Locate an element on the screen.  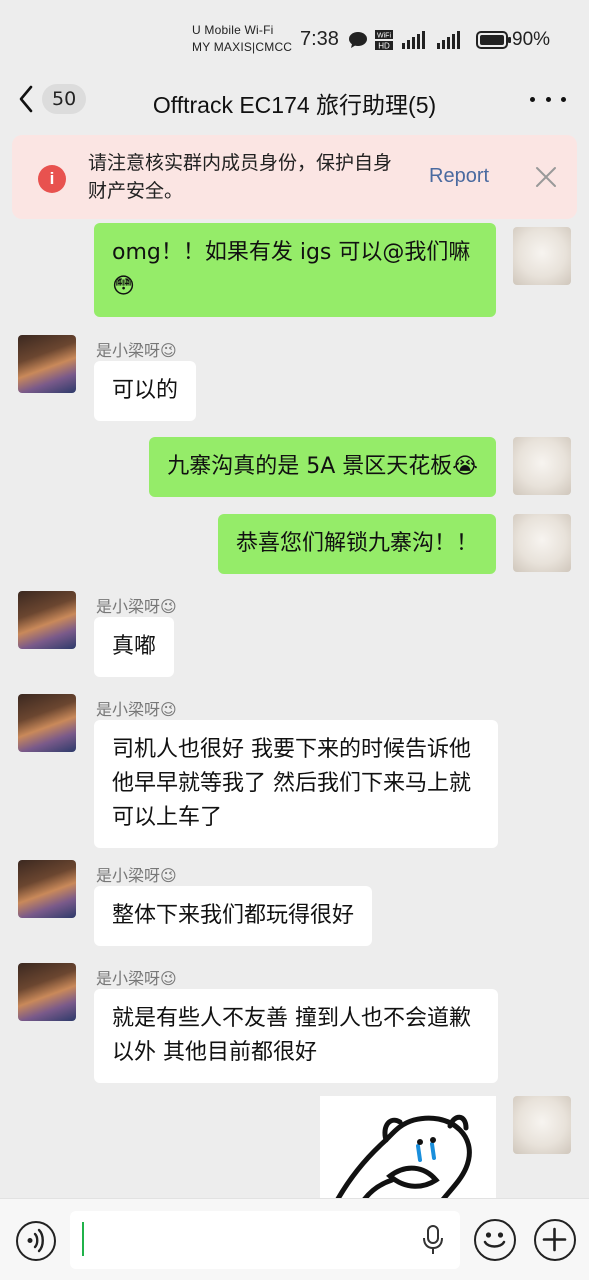
svg-text: WiFi is located at coordinates (384, 36).